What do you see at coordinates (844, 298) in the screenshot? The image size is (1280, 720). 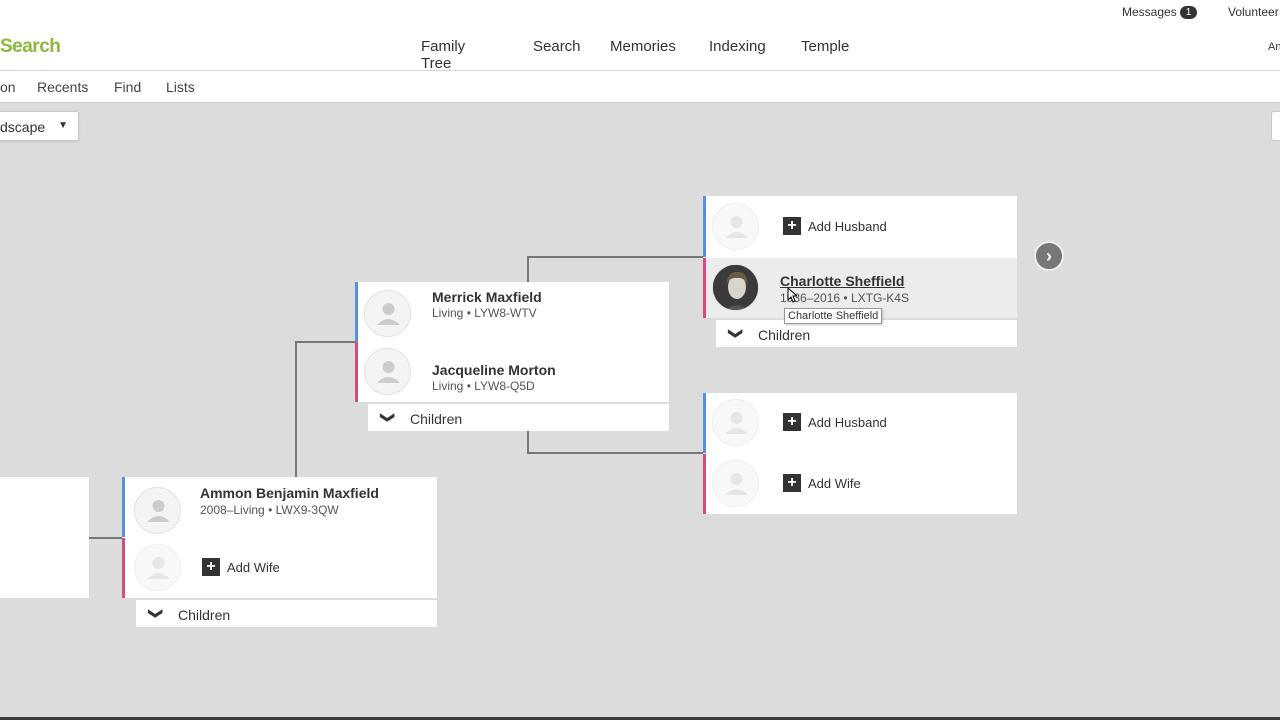 I see `person-meta: 1936–2016 • LXTG-K4S` at bounding box center [844, 298].